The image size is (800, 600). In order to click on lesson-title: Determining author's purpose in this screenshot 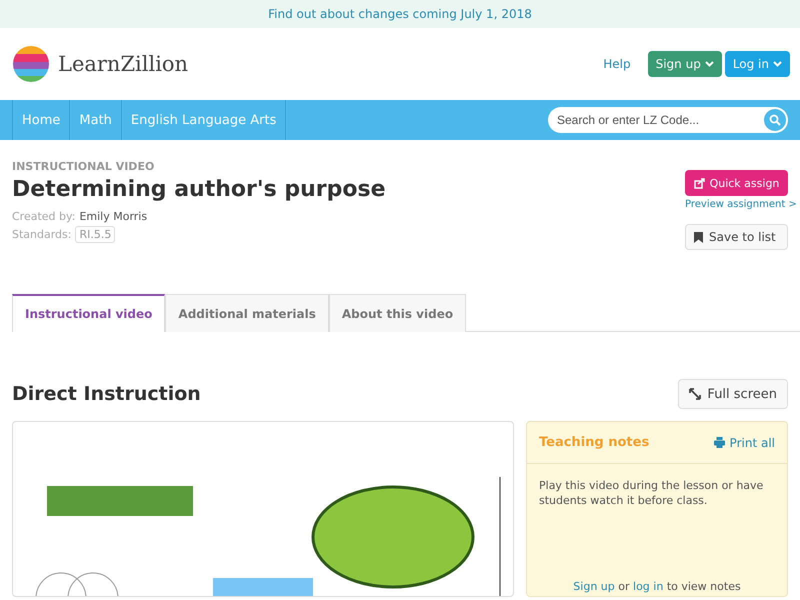, I will do `click(199, 189)`.